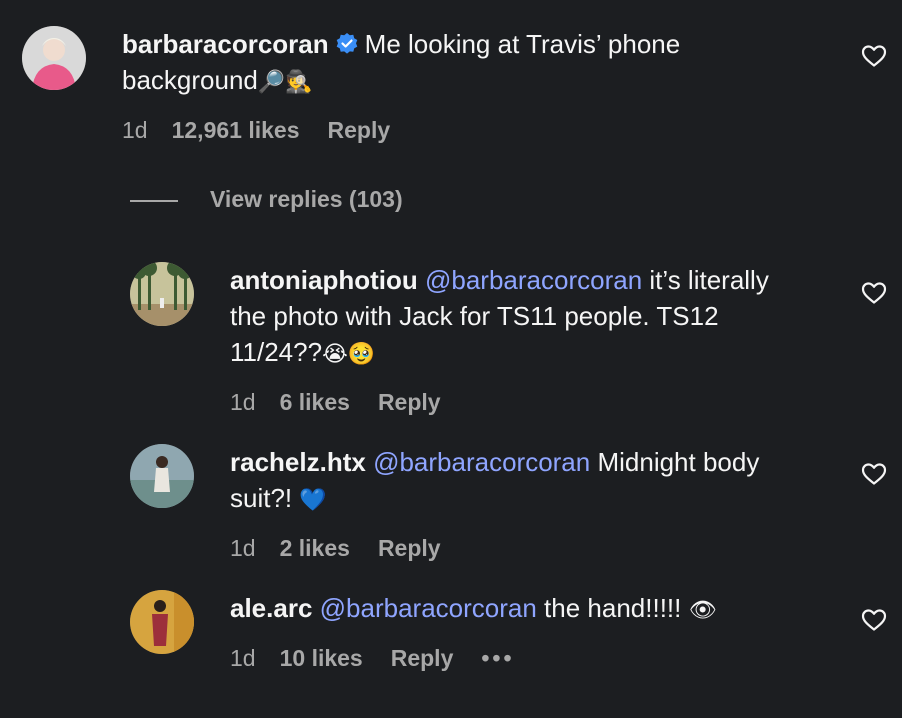 The height and width of the screenshot is (718, 902). What do you see at coordinates (225, 44) in the screenshot?
I see `comment-username: barbaracorcoran` at bounding box center [225, 44].